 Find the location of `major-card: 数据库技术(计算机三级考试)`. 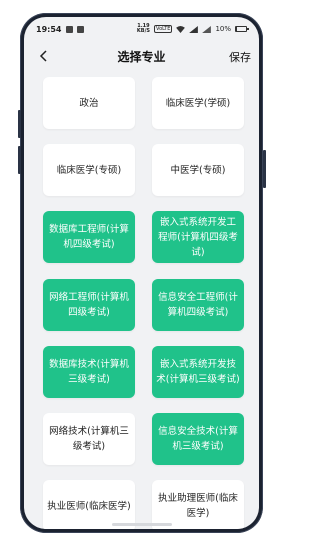

major-card: 数据库技术(计算机三级考试) is located at coordinates (89, 372).